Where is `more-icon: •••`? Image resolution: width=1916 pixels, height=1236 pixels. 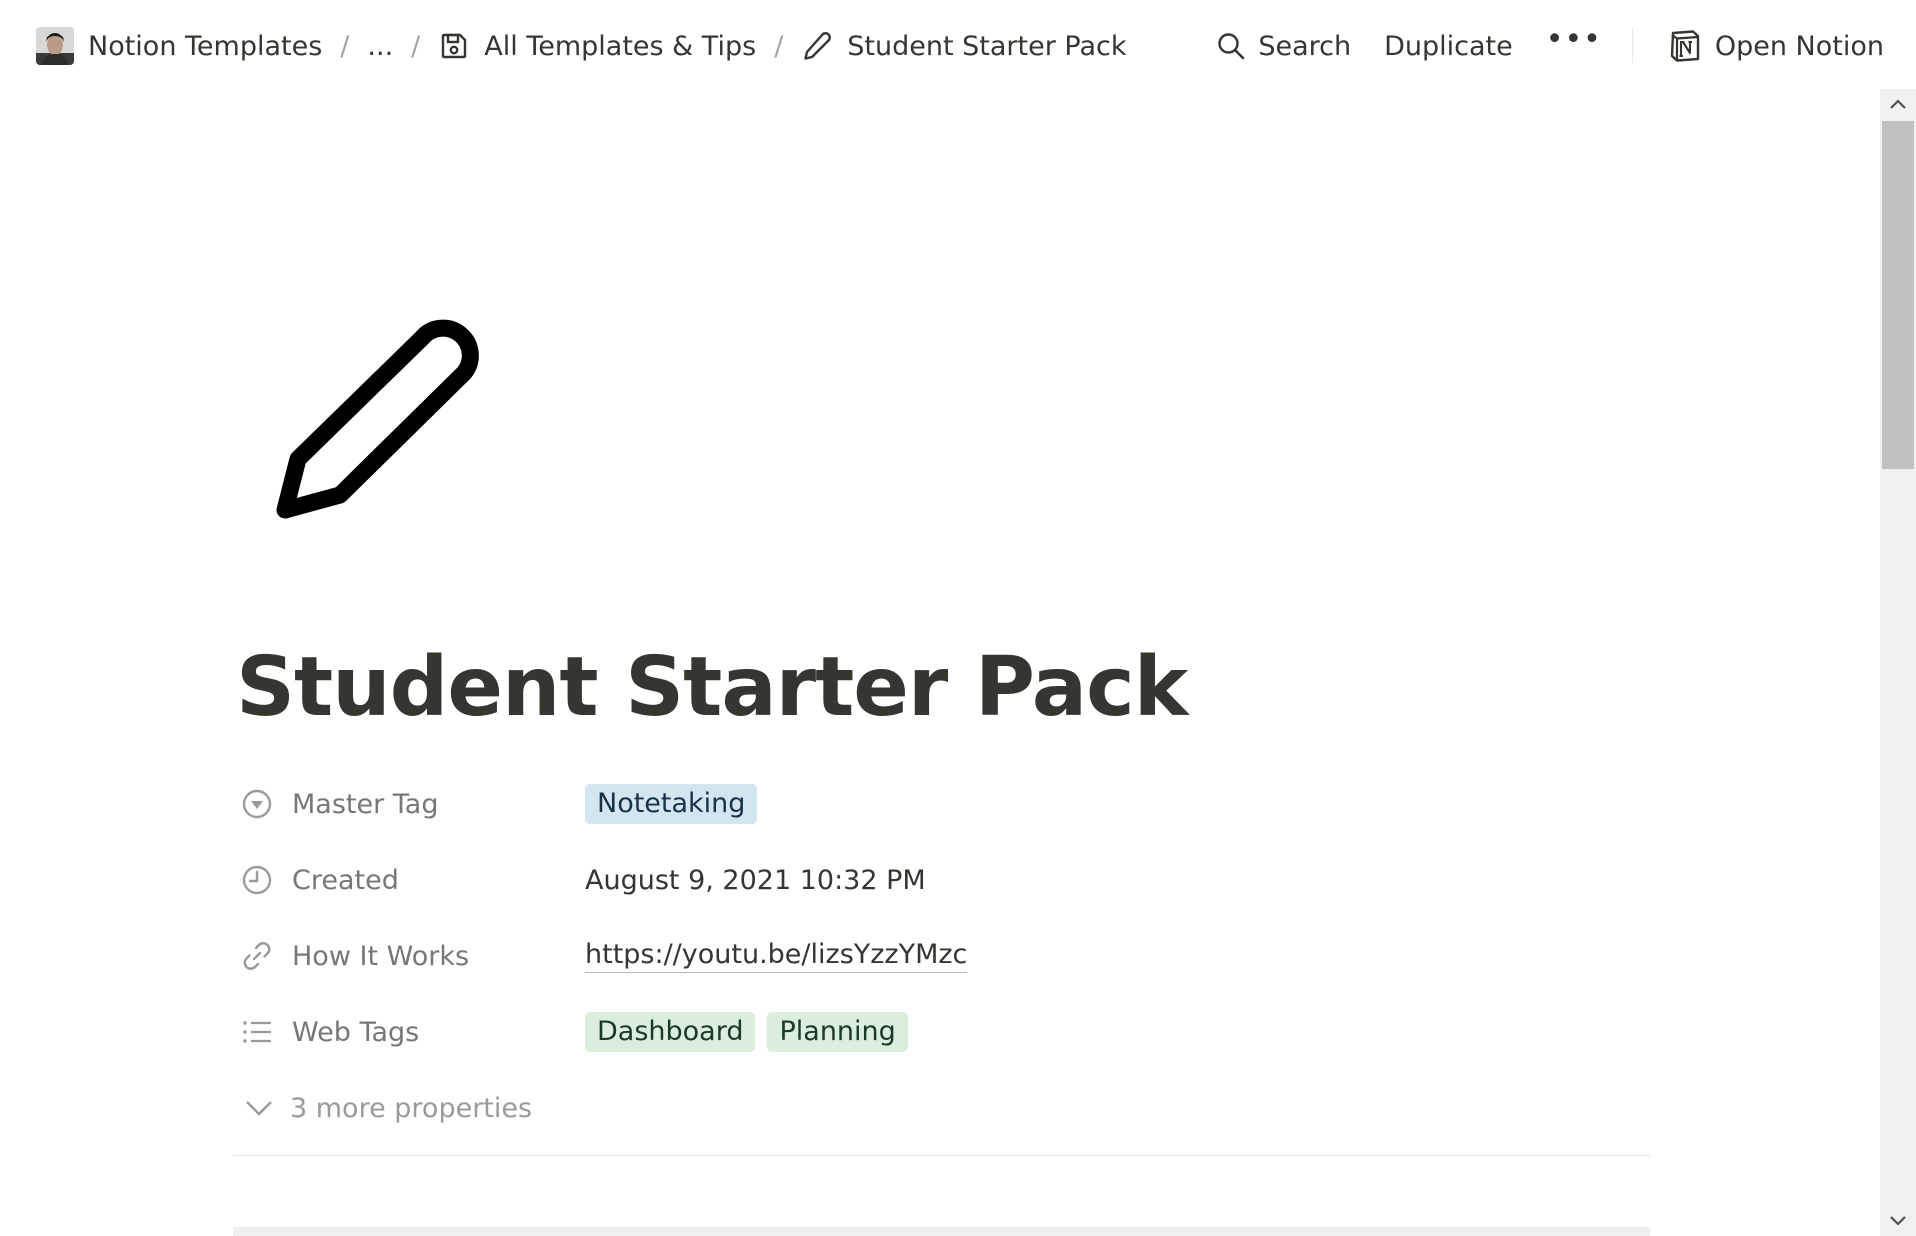
more-icon: ••• is located at coordinates (1573, 39).